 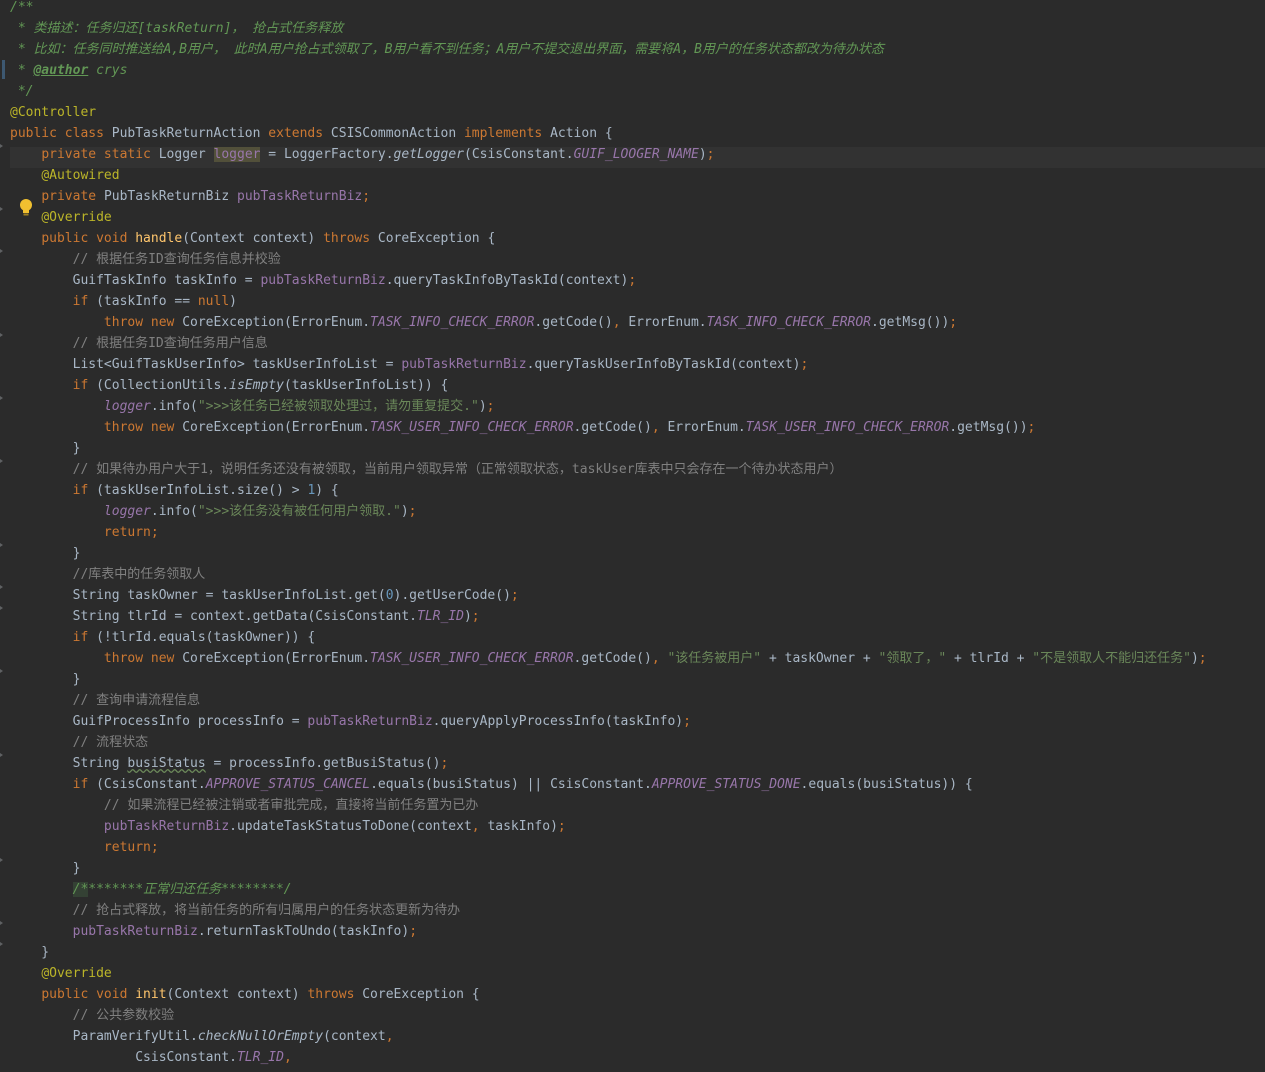 I want to click on code-token: TASK_USER_INFO_CHECK_ERROR, so click(x=472, y=427).